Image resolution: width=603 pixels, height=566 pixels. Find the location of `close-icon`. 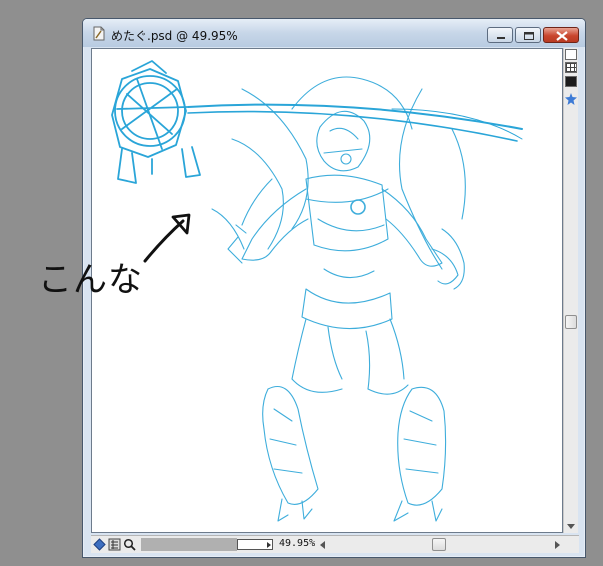

close-icon is located at coordinates (562, 36).